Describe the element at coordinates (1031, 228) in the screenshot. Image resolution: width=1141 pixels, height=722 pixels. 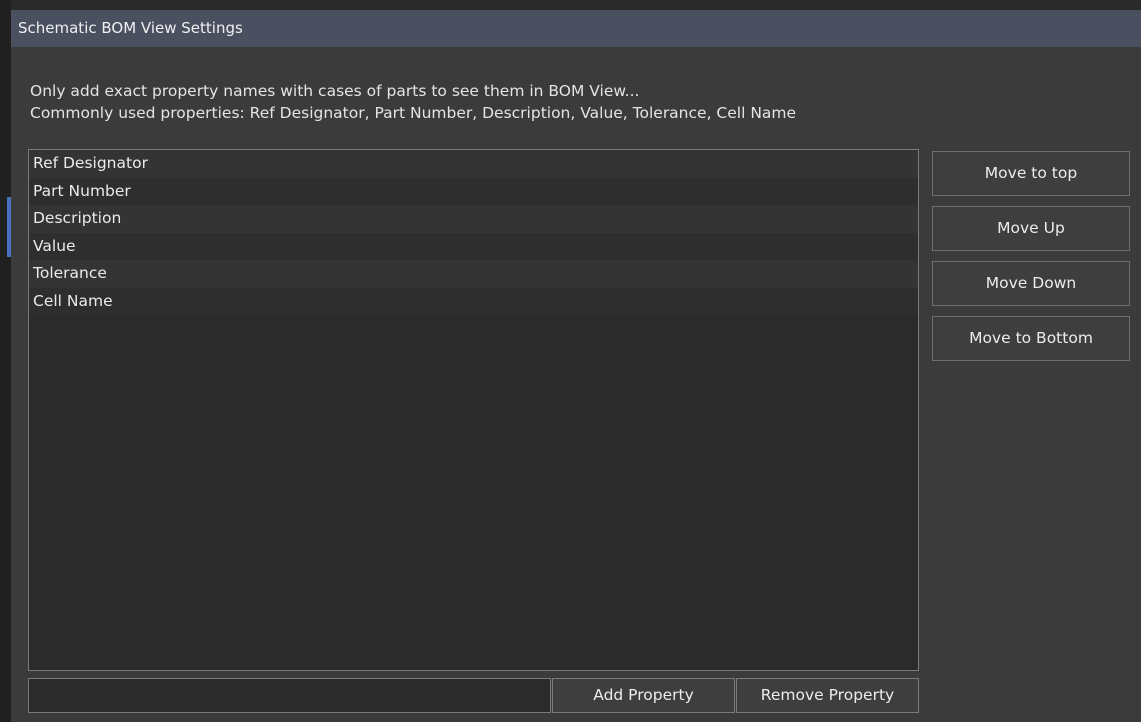
I see `move-up-button: Move Up` at that location.